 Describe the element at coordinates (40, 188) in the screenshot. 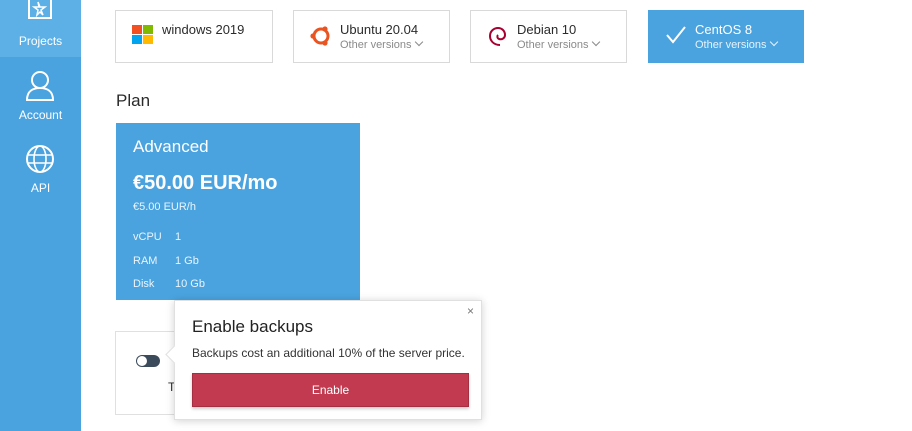

I see `sidebar-item-label: API` at that location.